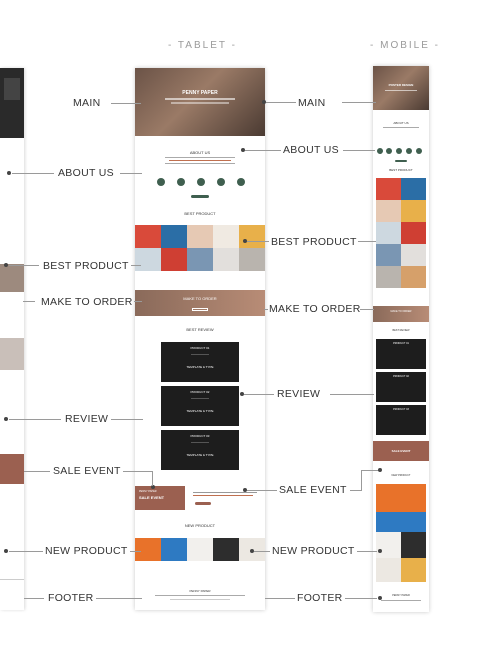 This screenshot has height=646, width=498. I want to click on connector-right-review, so click(352, 394).